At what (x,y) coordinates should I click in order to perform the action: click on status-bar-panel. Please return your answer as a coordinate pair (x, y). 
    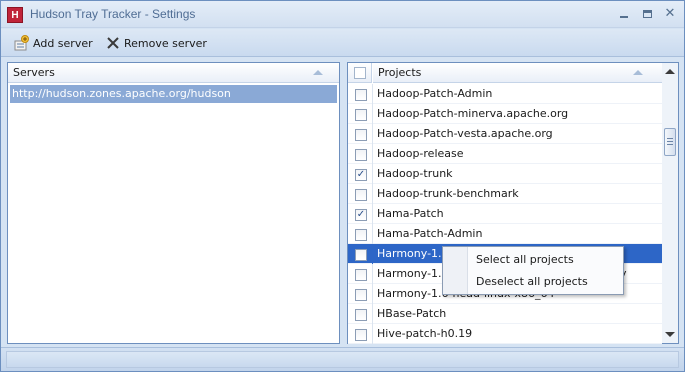
    Looking at the image, I should click on (342, 359).